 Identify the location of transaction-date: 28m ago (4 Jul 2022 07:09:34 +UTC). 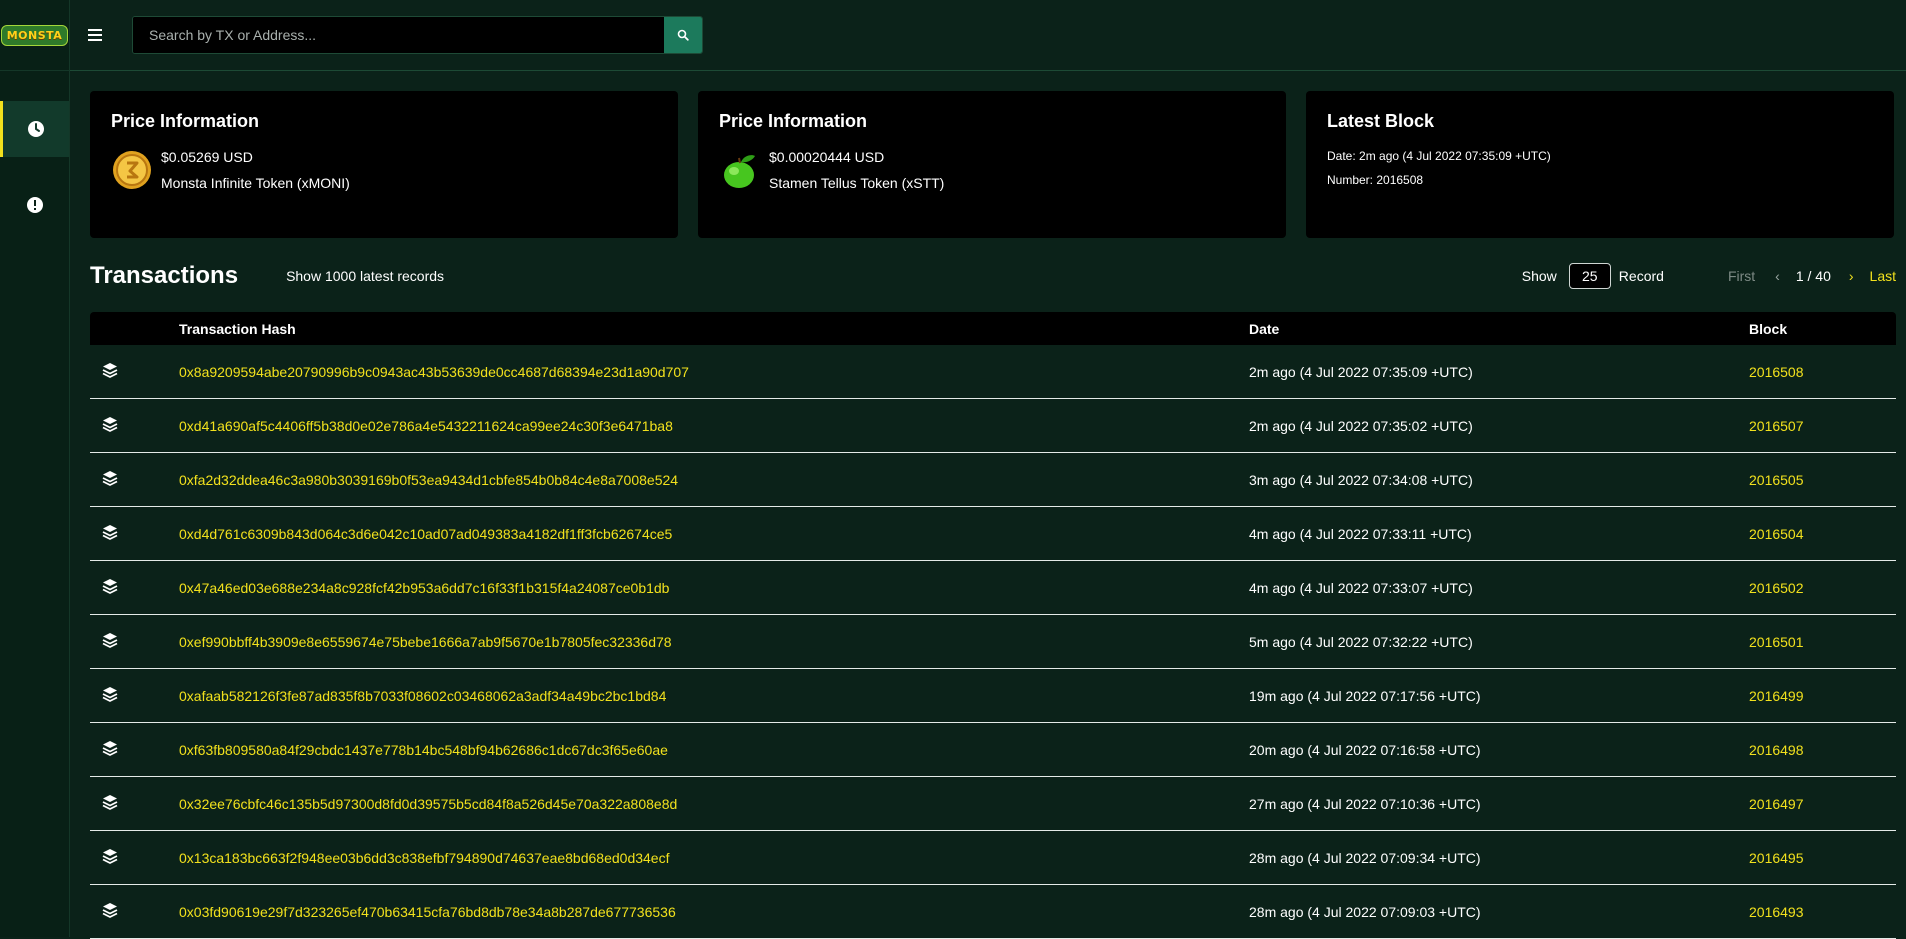
(1365, 857).